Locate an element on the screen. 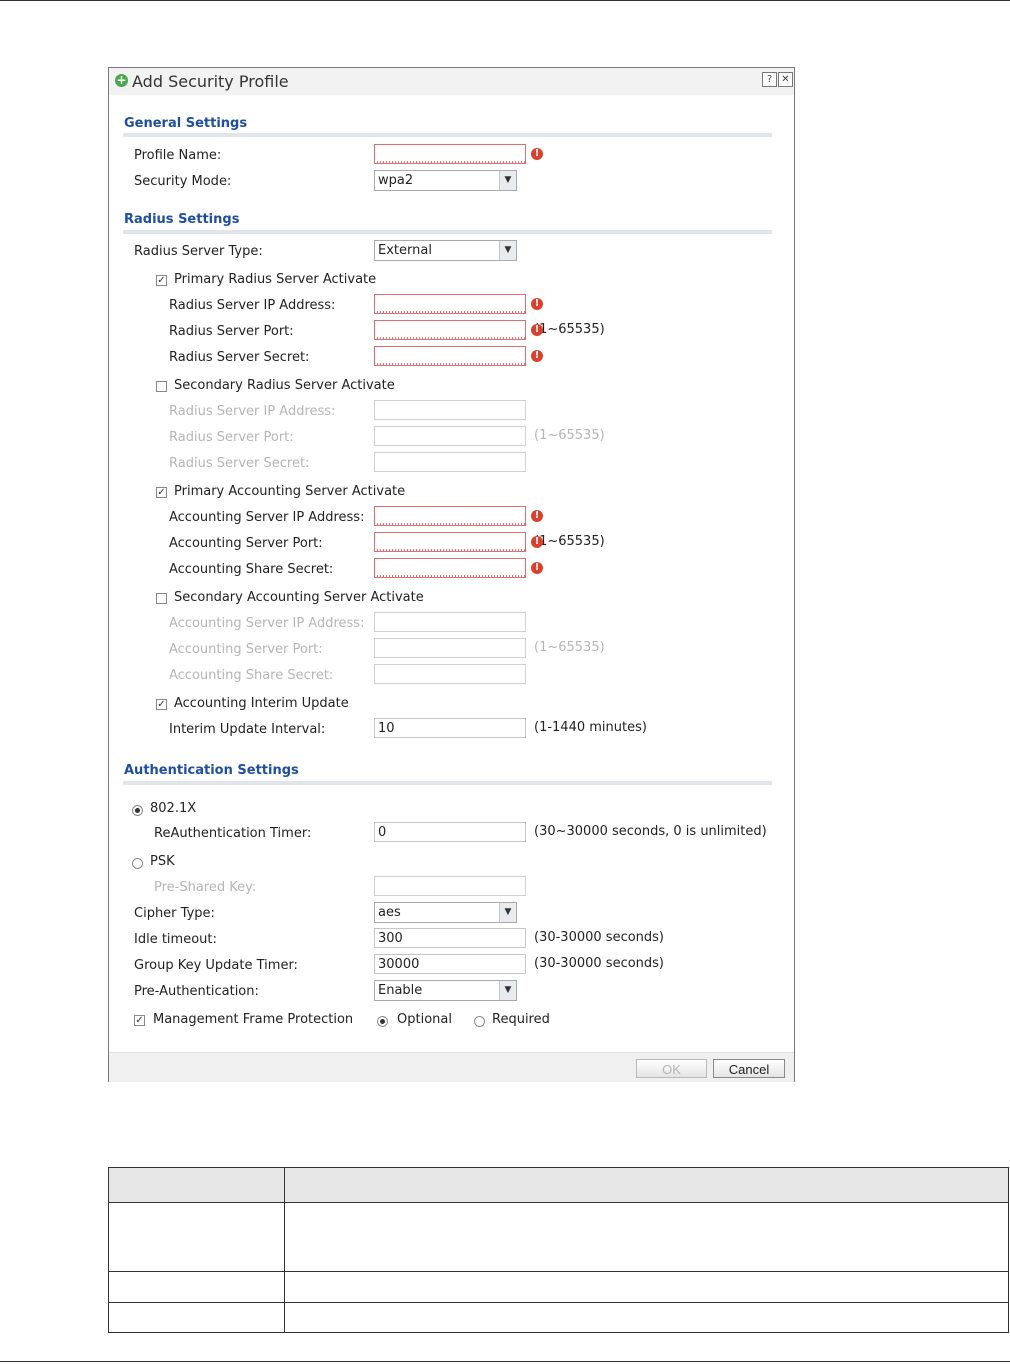  secondary-accounting-activate-label: Secondary Accounting Server Activate is located at coordinates (299, 597).